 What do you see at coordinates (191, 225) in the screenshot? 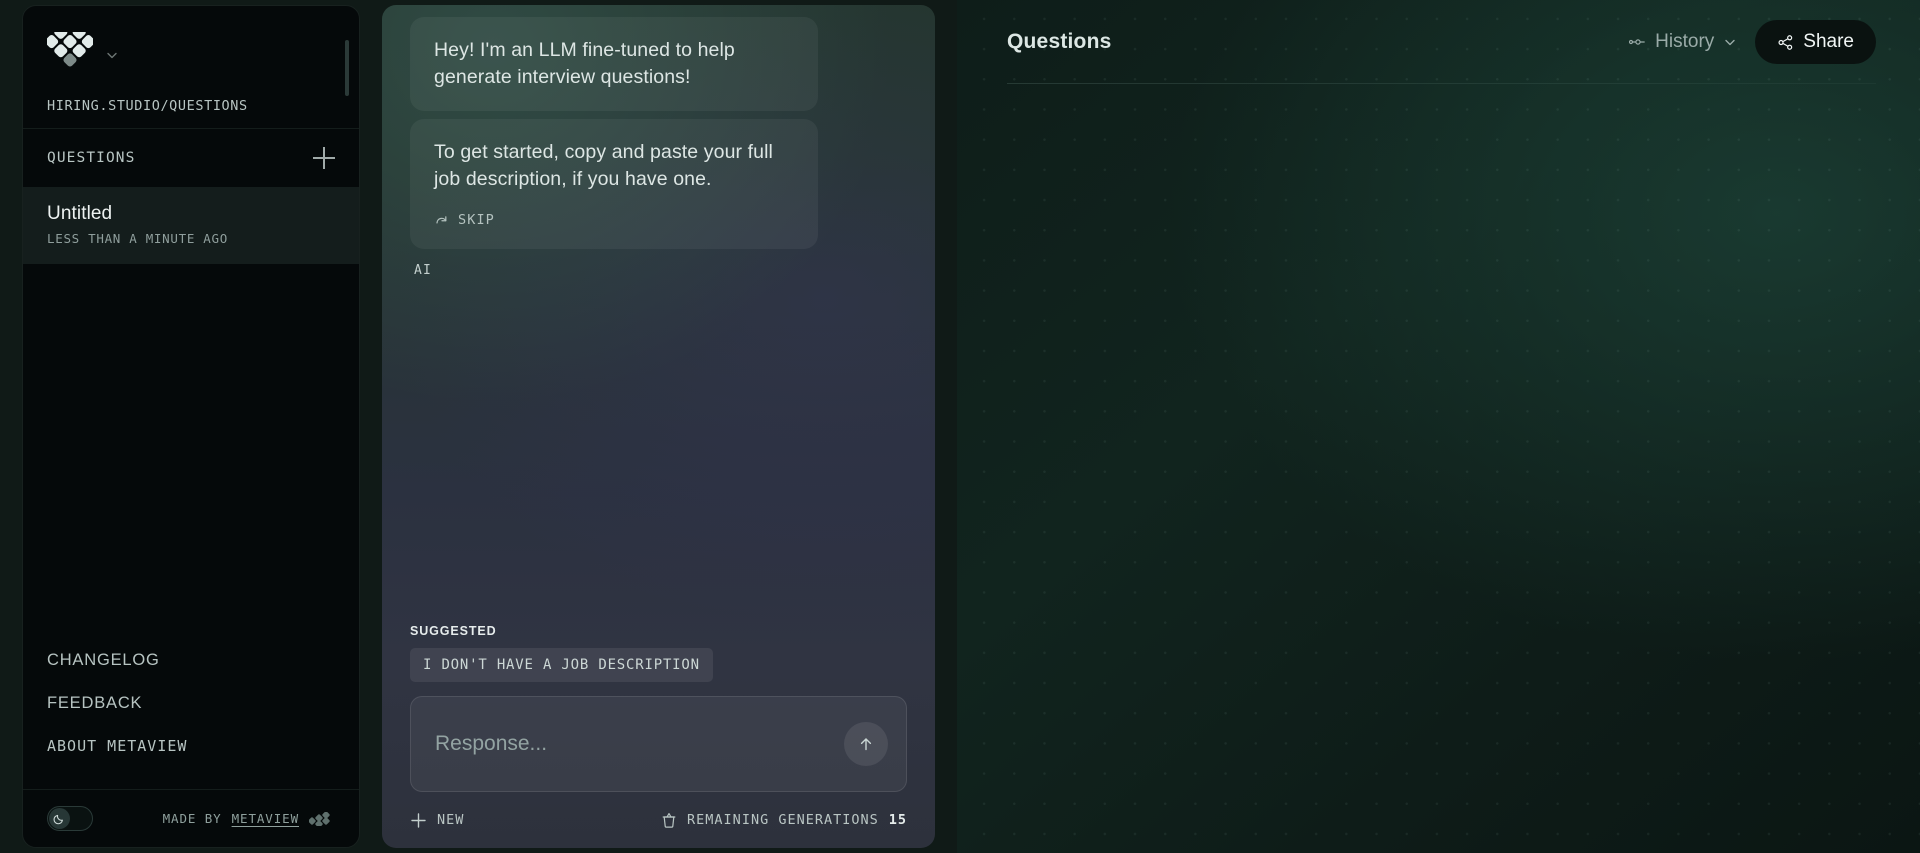
I see `list-item: Untitled LESS THAN A MINUTE AGO` at bounding box center [191, 225].